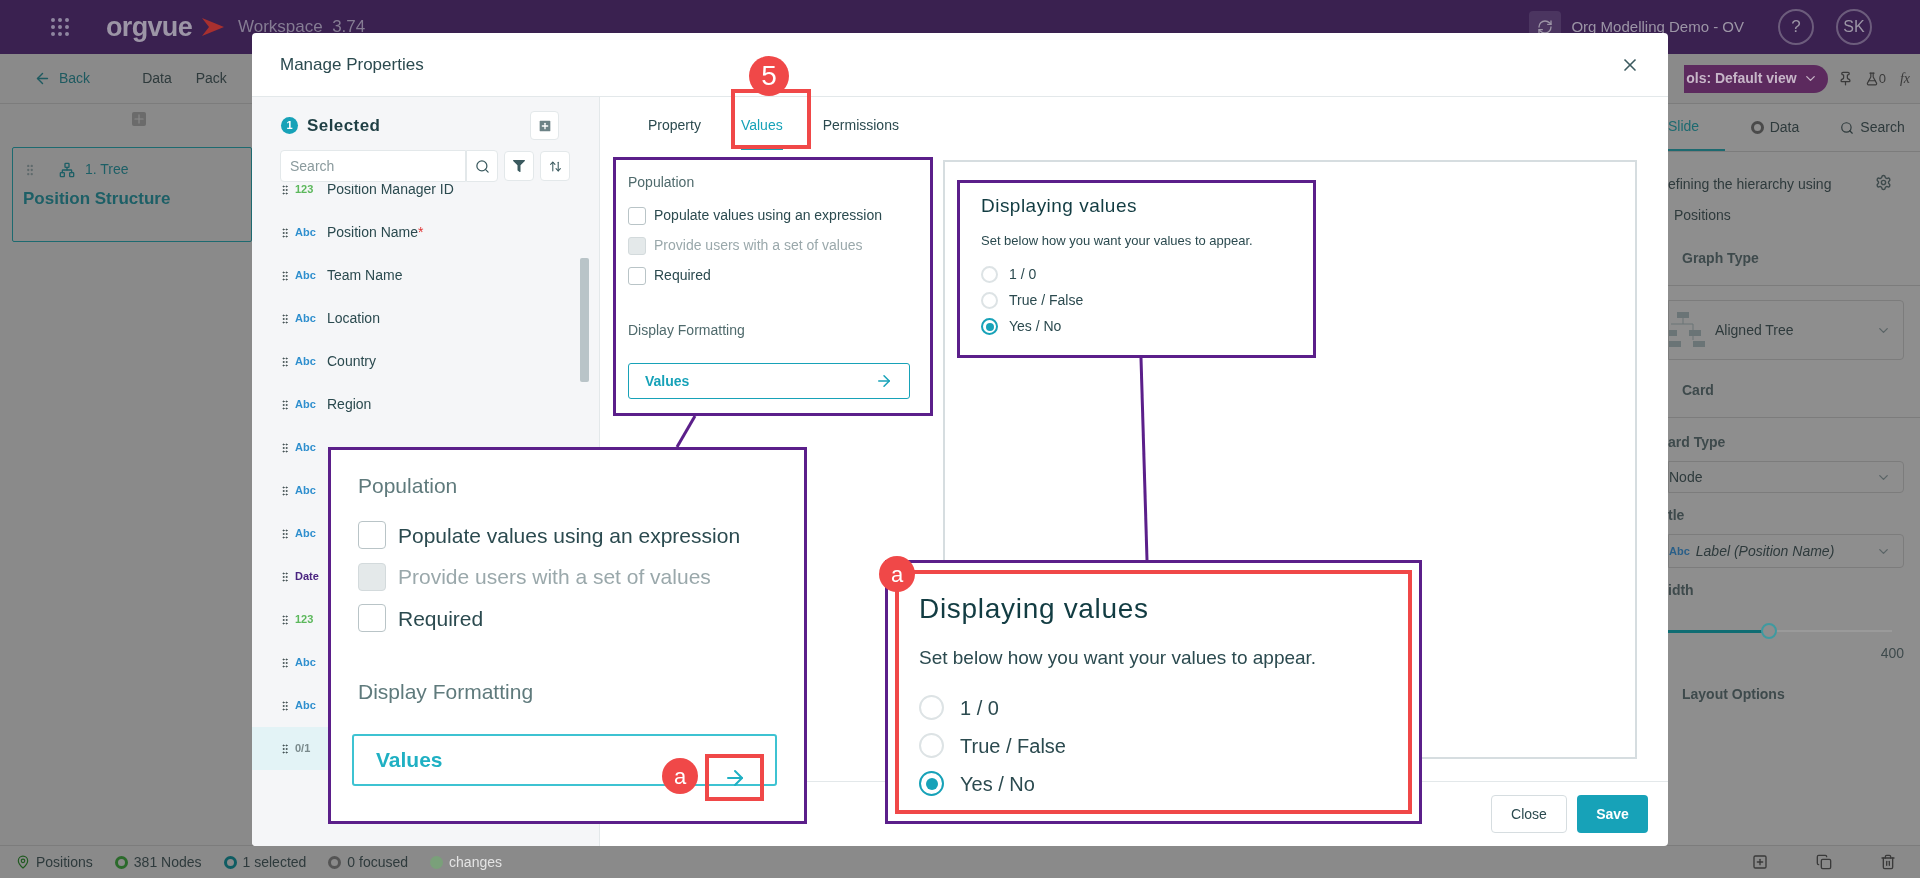  Describe the element at coordinates (1046, 300) in the screenshot. I see `radio-label: True / False` at that location.